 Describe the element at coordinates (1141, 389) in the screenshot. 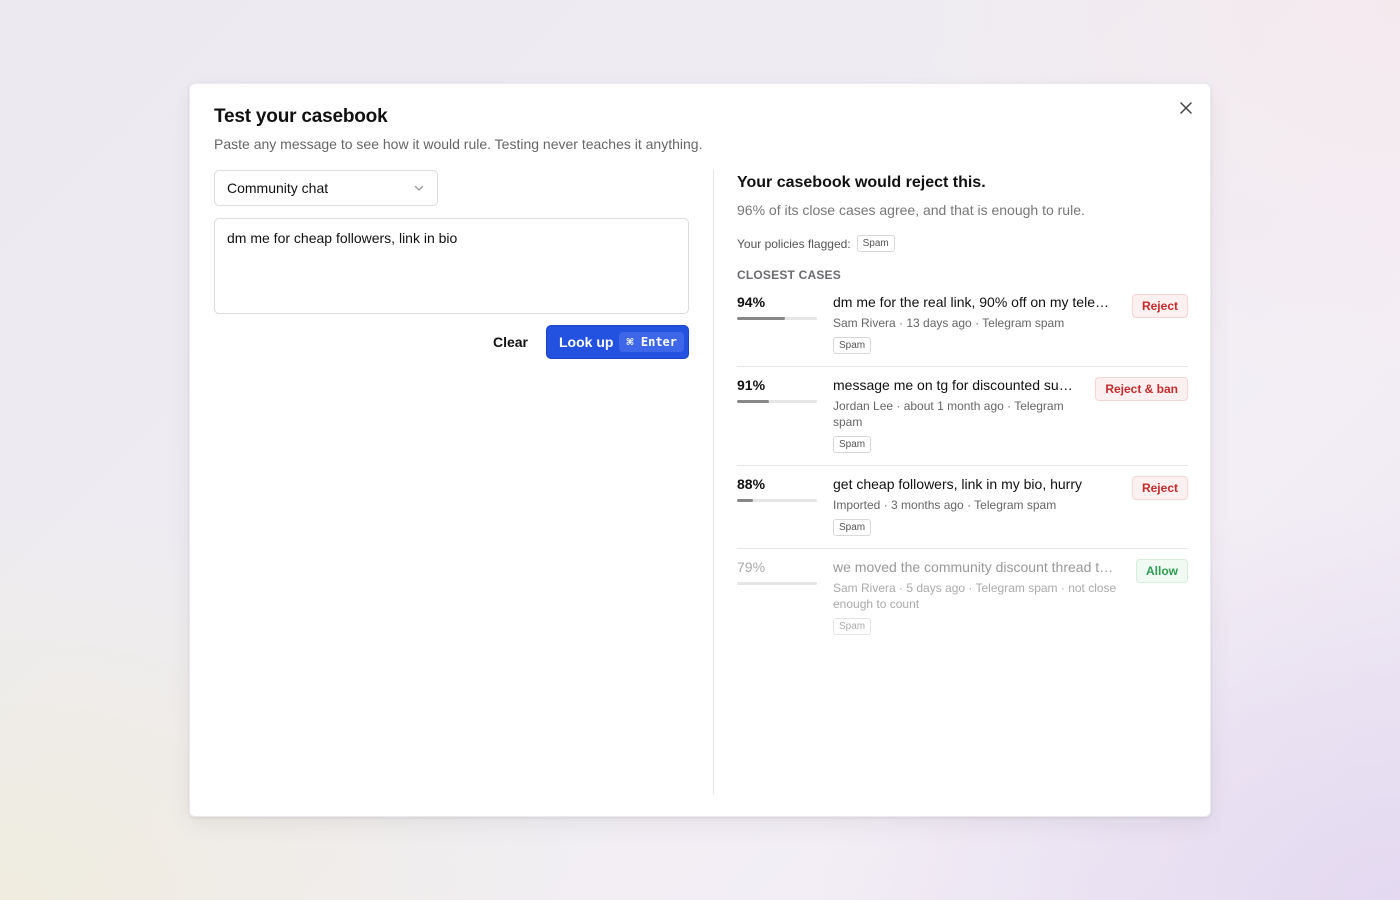

I see `decision-badge: Reject & ban` at that location.